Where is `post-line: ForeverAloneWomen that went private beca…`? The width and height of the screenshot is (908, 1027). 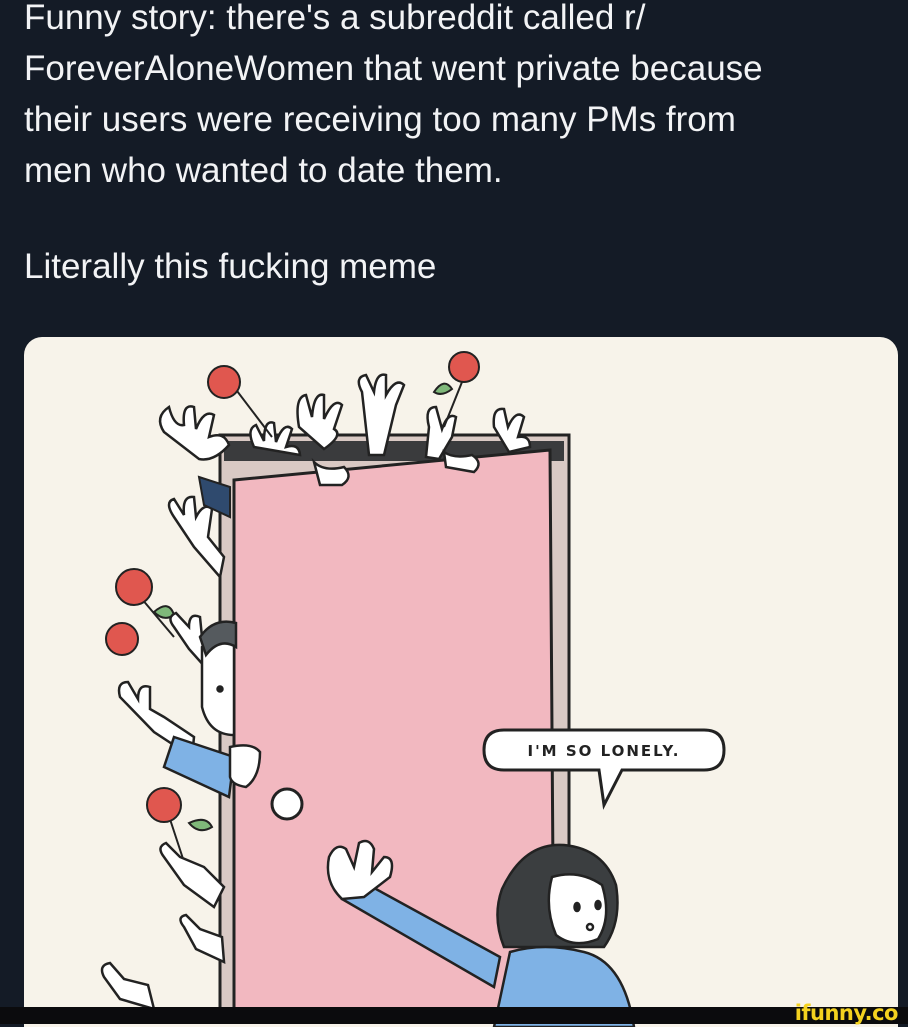
post-line: ForeverAloneWomen that went private beca… is located at coordinates (393, 68).